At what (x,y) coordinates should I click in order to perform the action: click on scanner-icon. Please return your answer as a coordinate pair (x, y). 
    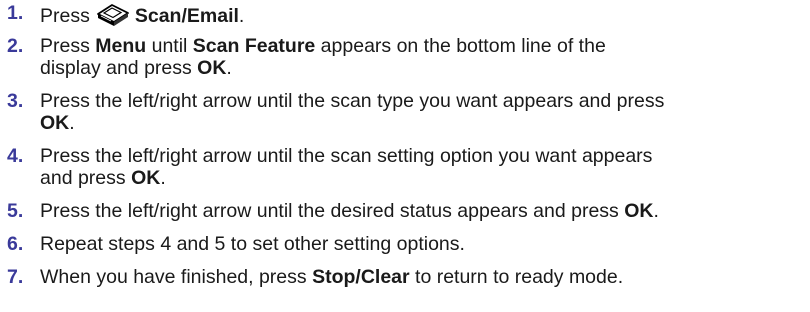
    Looking at the image, I should click on (113, 15).